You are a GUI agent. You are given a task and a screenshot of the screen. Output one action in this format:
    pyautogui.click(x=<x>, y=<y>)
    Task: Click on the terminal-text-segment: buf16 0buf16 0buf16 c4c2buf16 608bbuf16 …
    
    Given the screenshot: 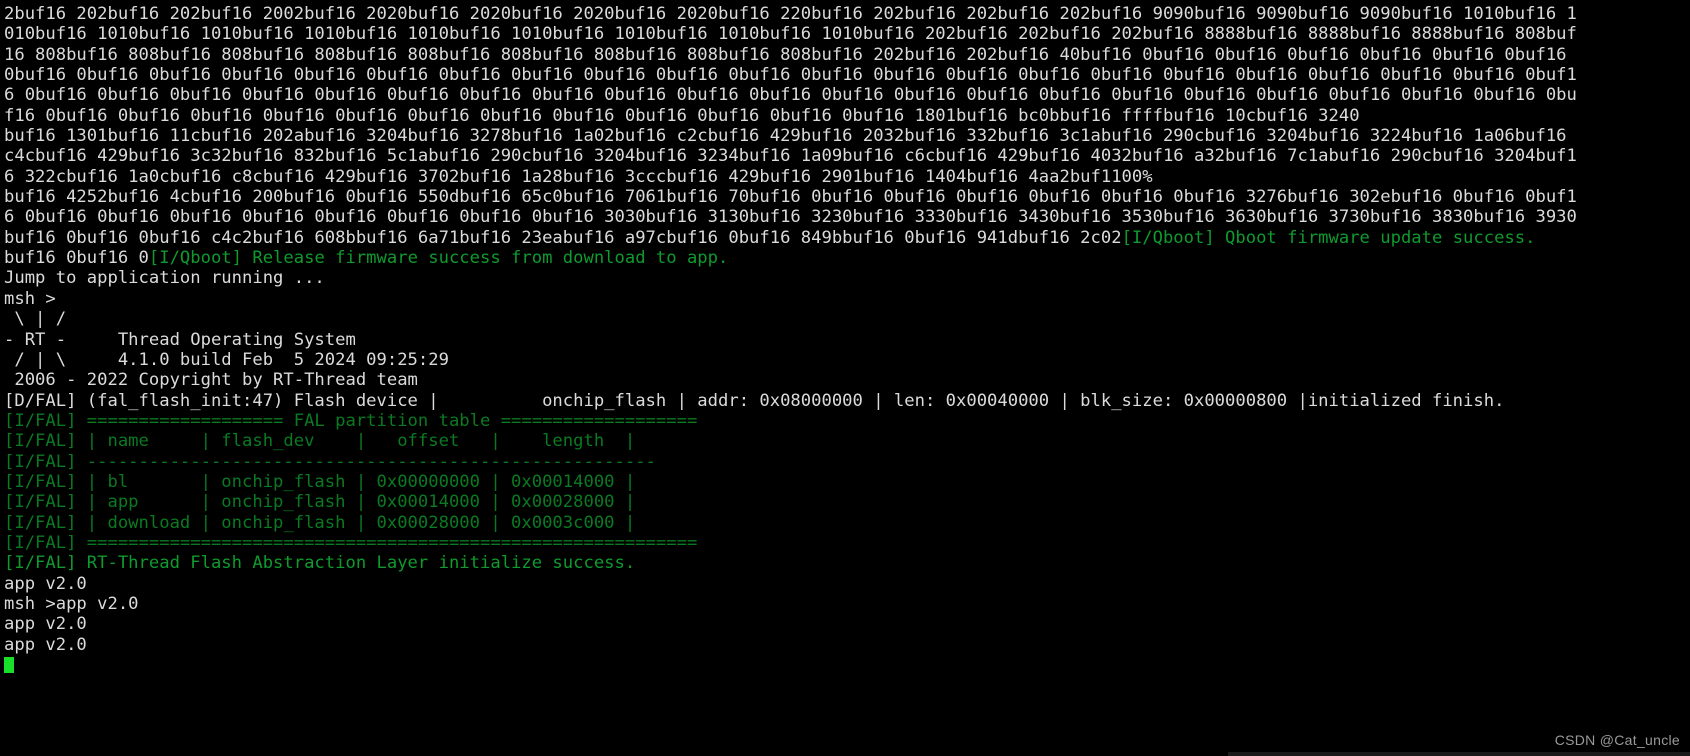 What is the action you would take?
    pyautogui.click(x=563, y=237)
    